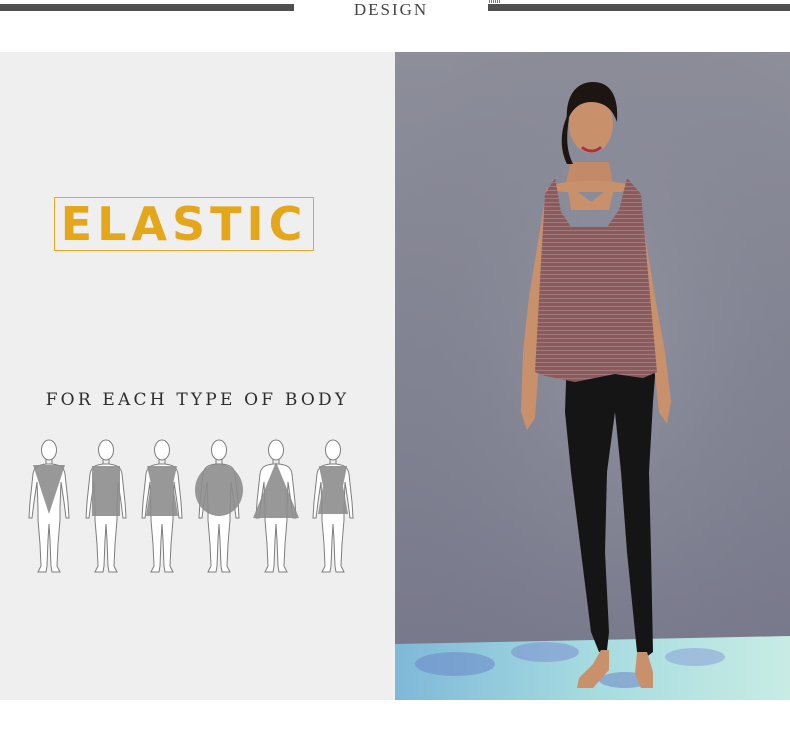 The width and height of the screenshot is (790, 742). Describe the element at coordinates (395, 721) in the screenshot. I see `footer-spacer` at that location.